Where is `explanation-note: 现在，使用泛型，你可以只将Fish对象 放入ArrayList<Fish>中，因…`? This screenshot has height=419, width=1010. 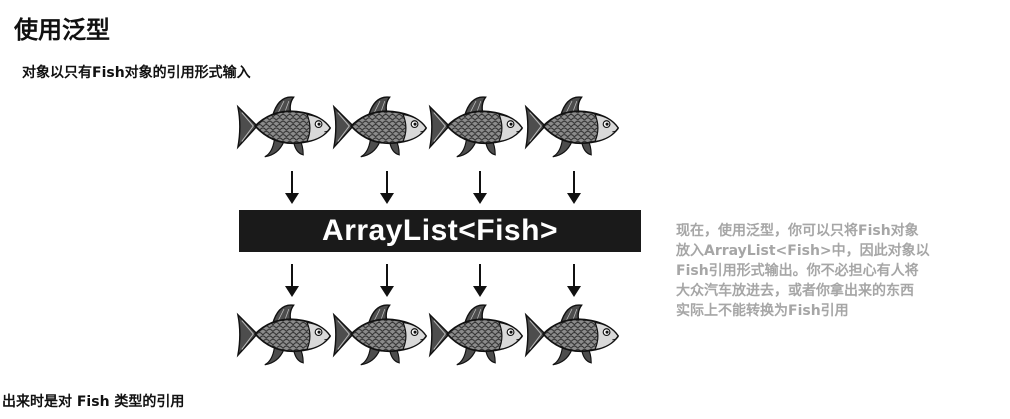
explanation-note: 现在，使用泛型，你可以只将Fish对象 放入ArrayList<Fish>中，因… is located at coordinates (841, 271).